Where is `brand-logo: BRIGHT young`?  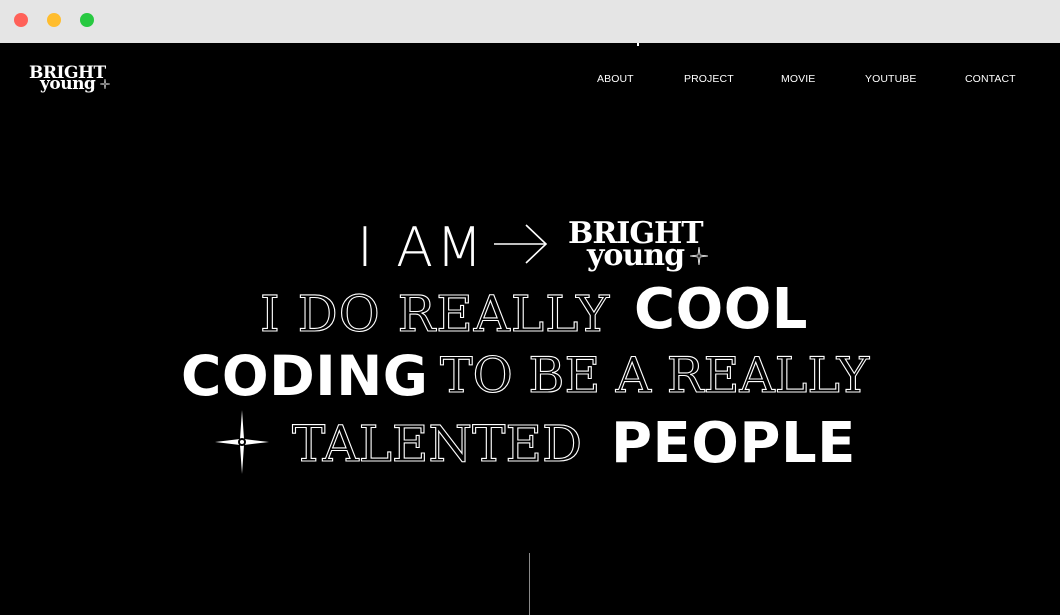 brand-logo: BRIGHT young is located at coordinates (71, 82).